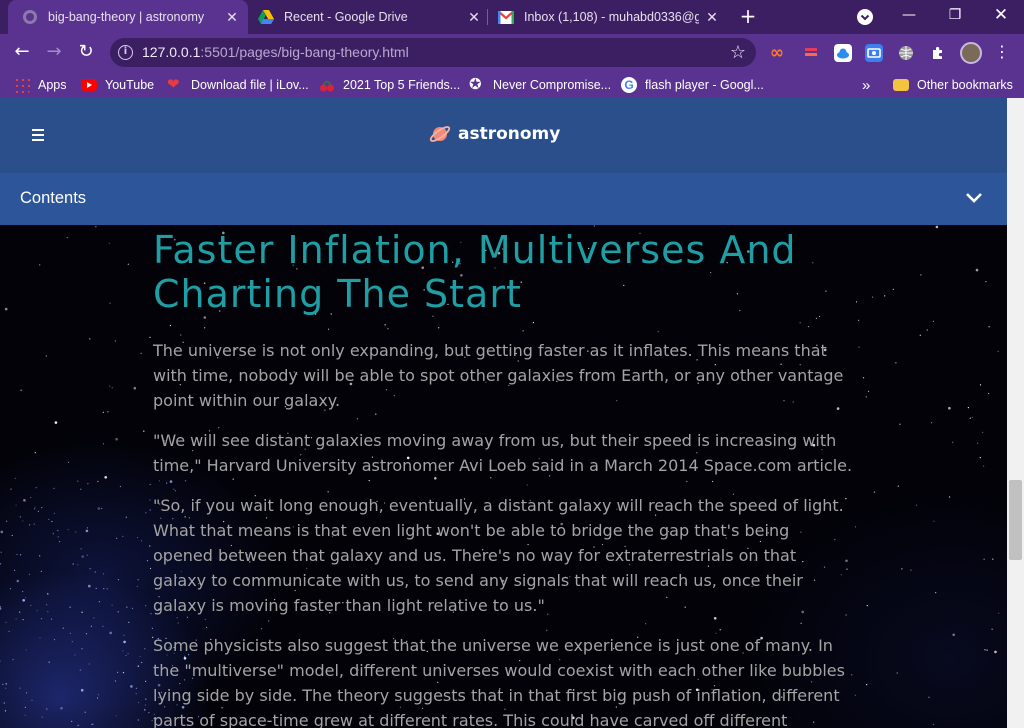  What do you see at coordinates (125, 52) in the screenshot?
I see `site-info-icon: i` at bounding box center [125, 52].